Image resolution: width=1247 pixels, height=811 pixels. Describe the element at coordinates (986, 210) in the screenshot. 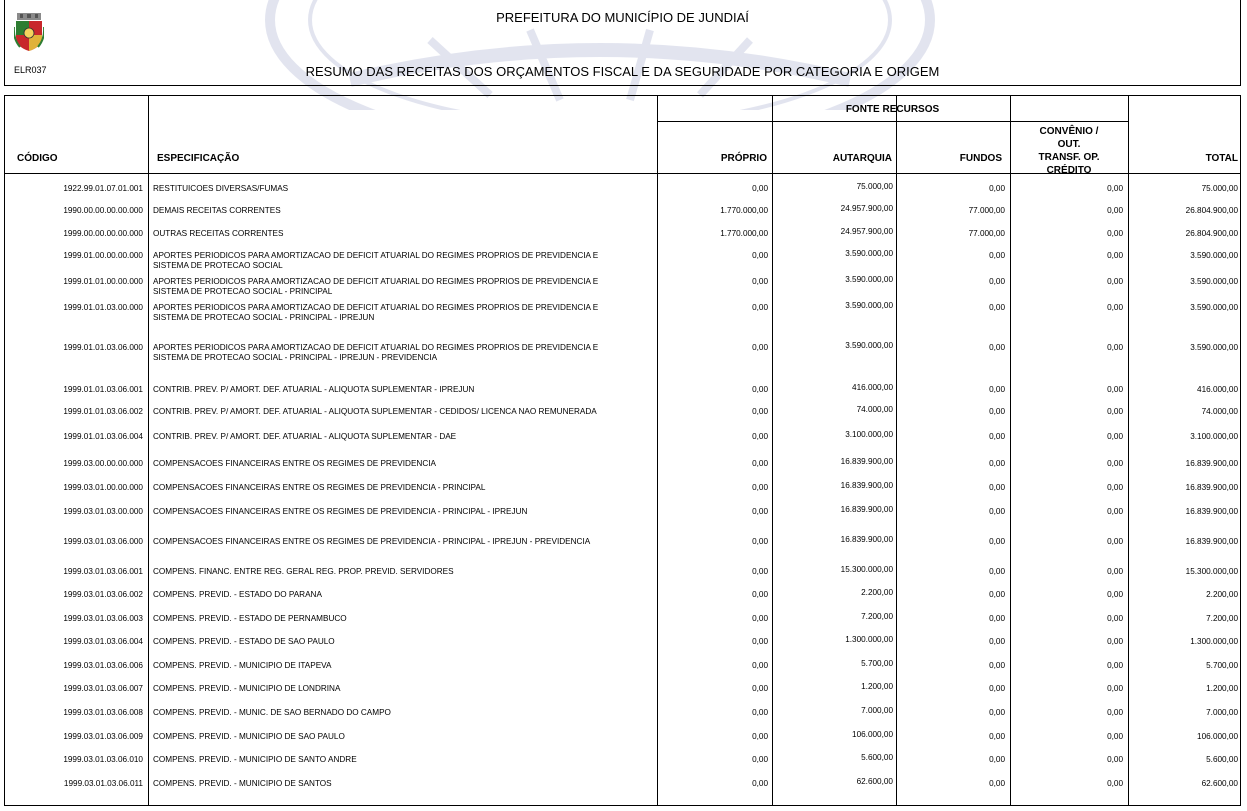

I see `row-fundos: 77.000,00` at that location.